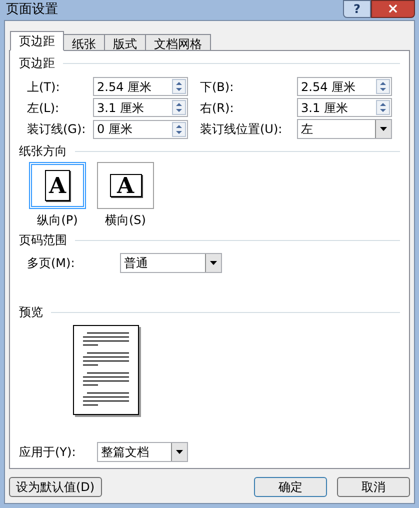 Image resolution: width=419 pixels, height=508 pixels. What do you see at coordinates (357, 9) in the screenshot?
I see `help-button: ?` at bounding box center [357, 9].